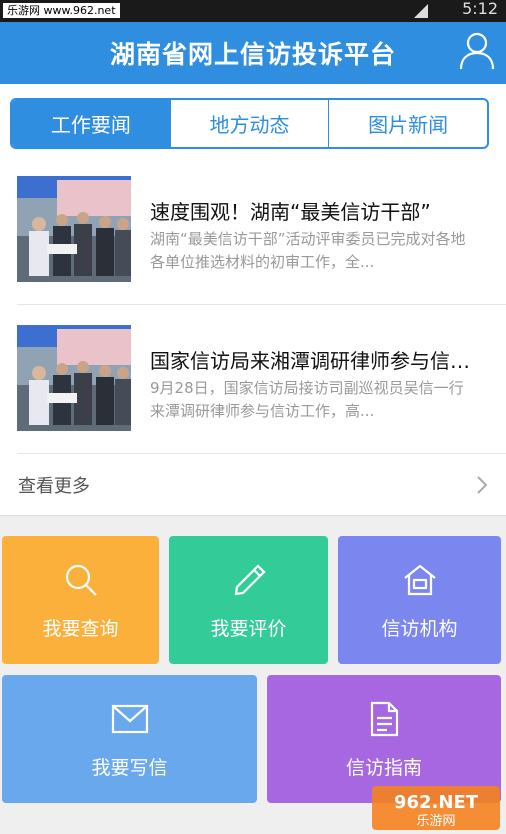 The image size is (506, 834). What do you see at coordinates (250, 580) in the screenshot?
I see `pen-icon` at bounding box center [250, 580].